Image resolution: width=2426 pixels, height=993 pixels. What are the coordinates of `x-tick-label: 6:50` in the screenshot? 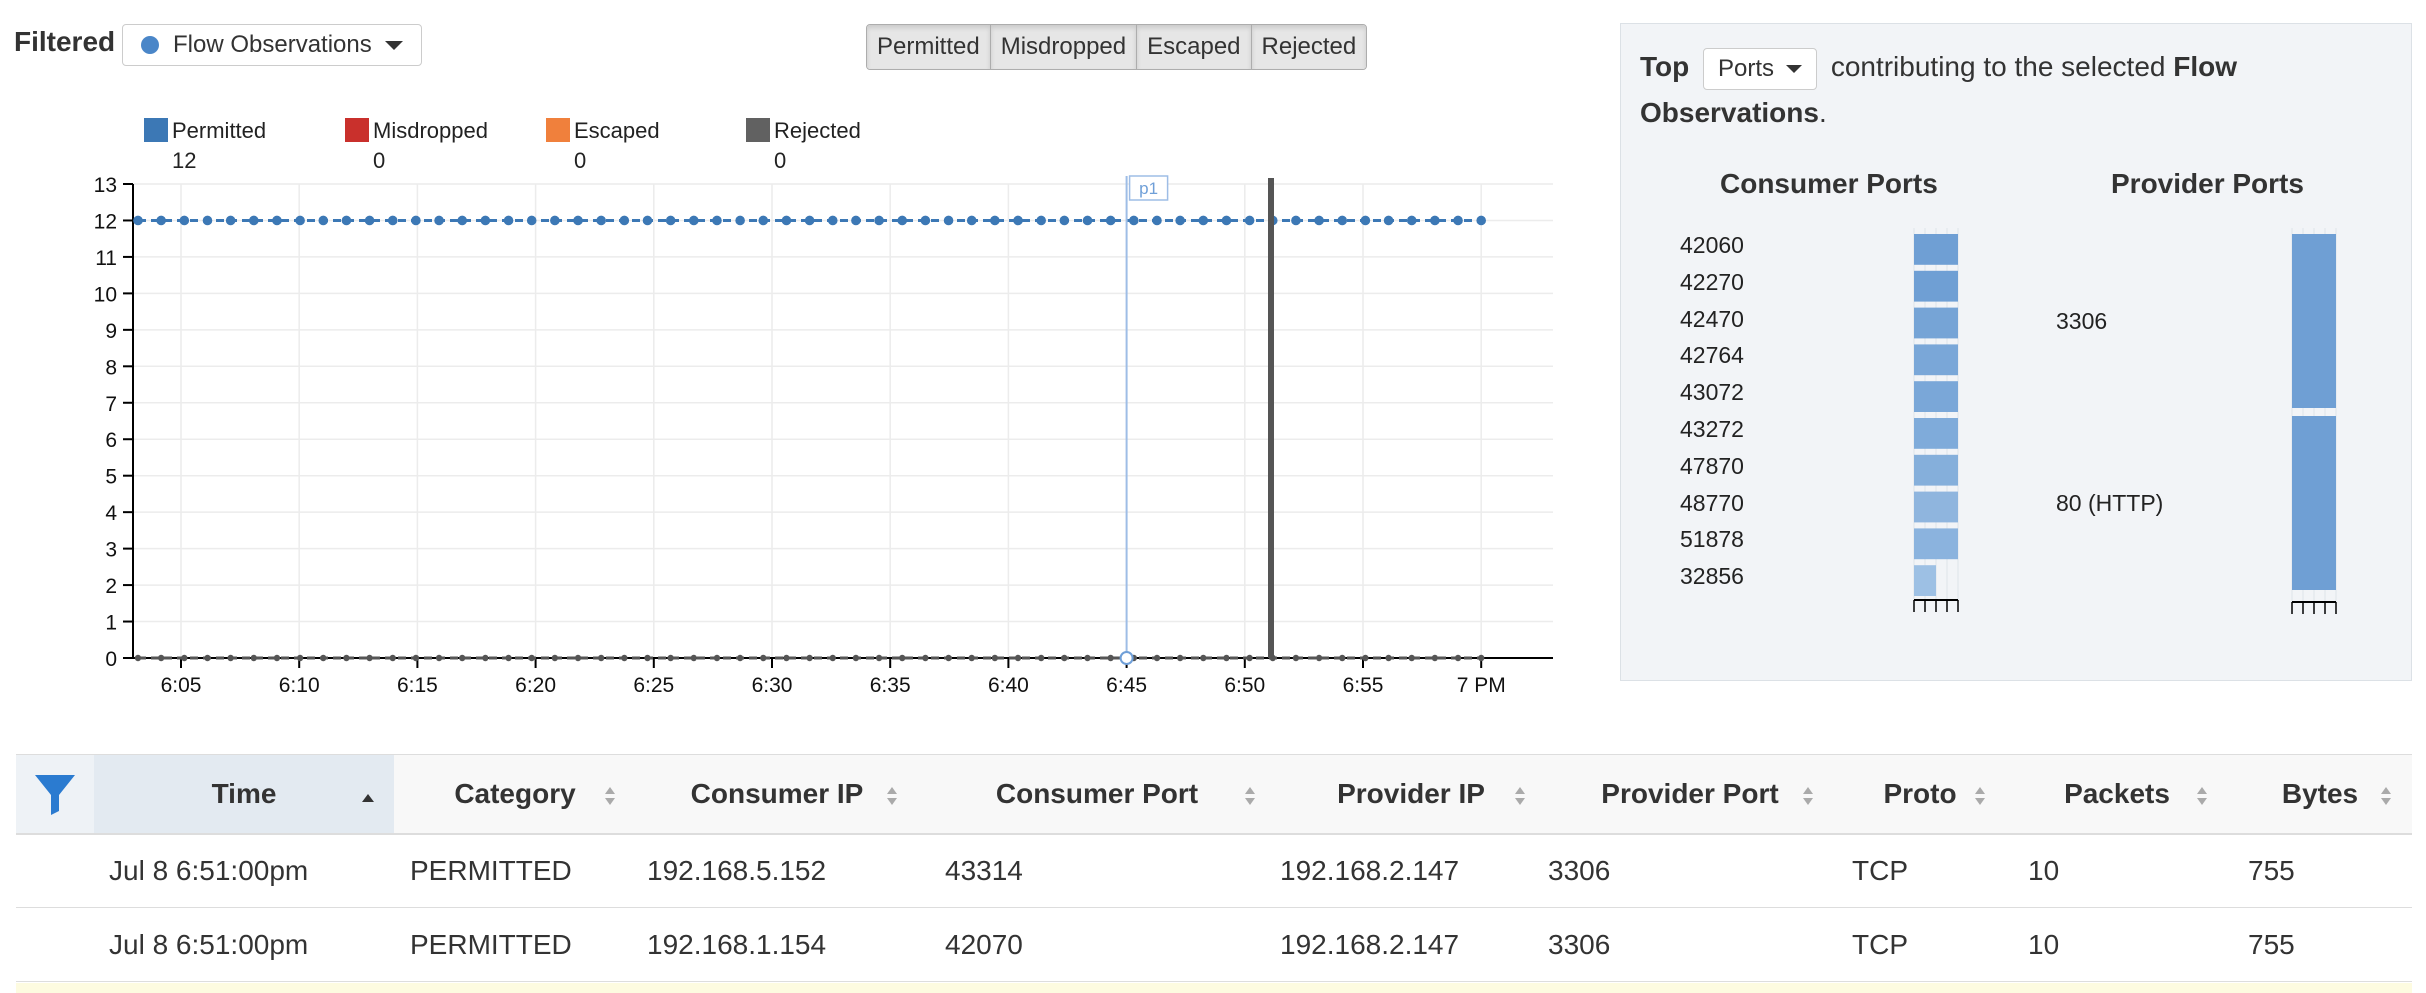 It's located at (1244, 685).